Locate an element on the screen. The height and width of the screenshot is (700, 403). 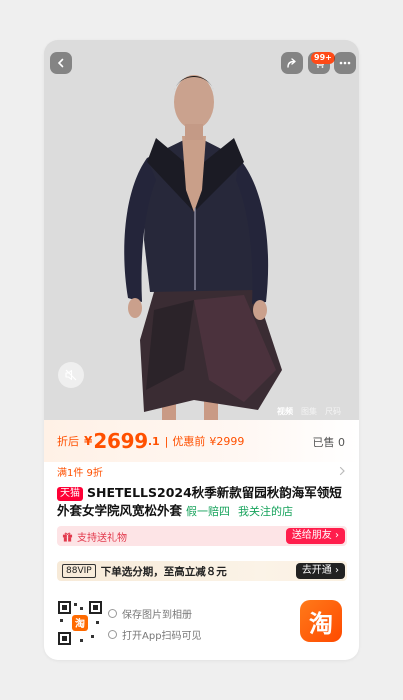
tab-video: 视频 is located at coordinates (285, 413).